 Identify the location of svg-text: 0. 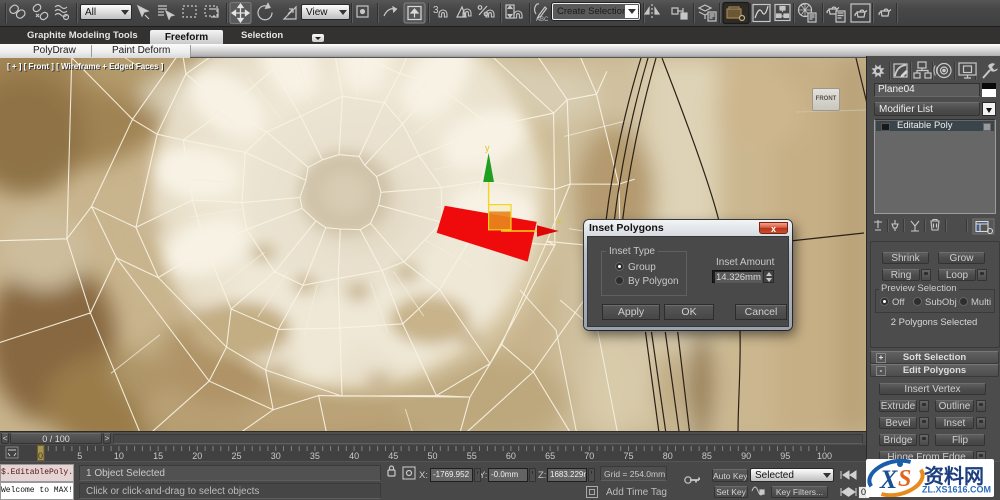
(40, 456).